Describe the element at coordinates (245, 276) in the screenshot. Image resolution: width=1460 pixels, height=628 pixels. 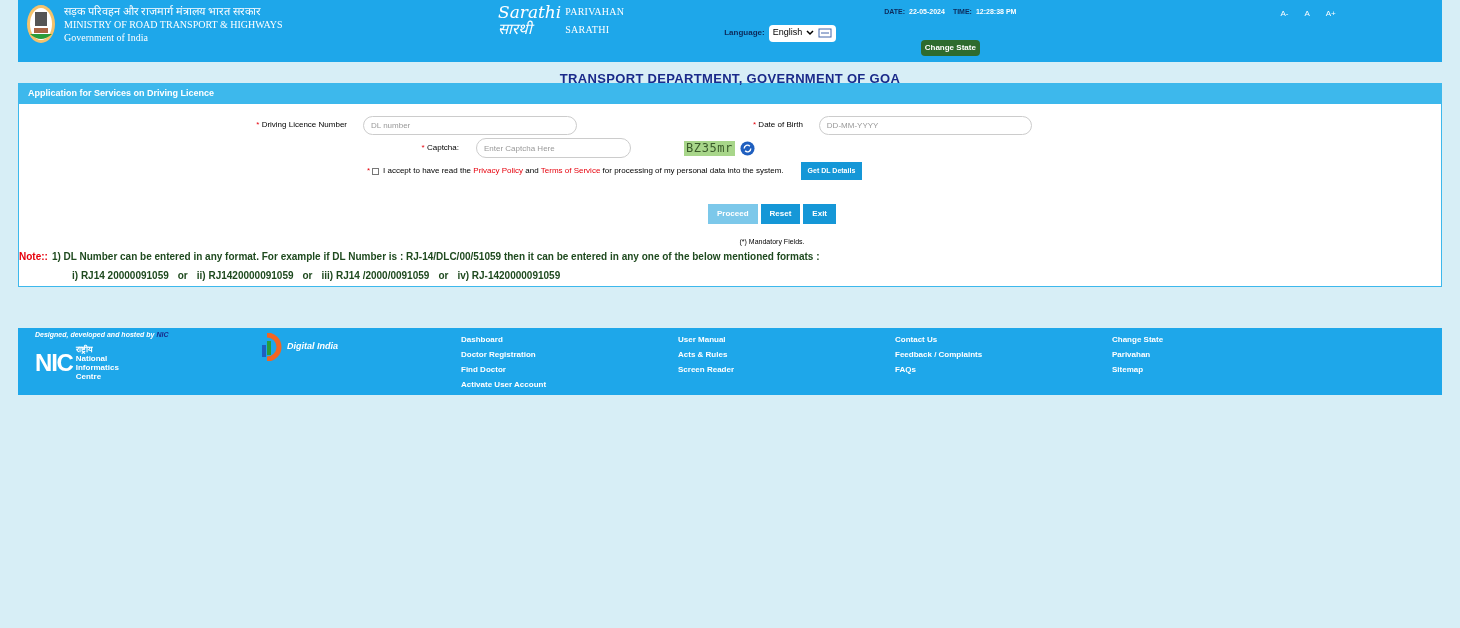
I see `format-example: ii) RJ1420000091059` at that location.